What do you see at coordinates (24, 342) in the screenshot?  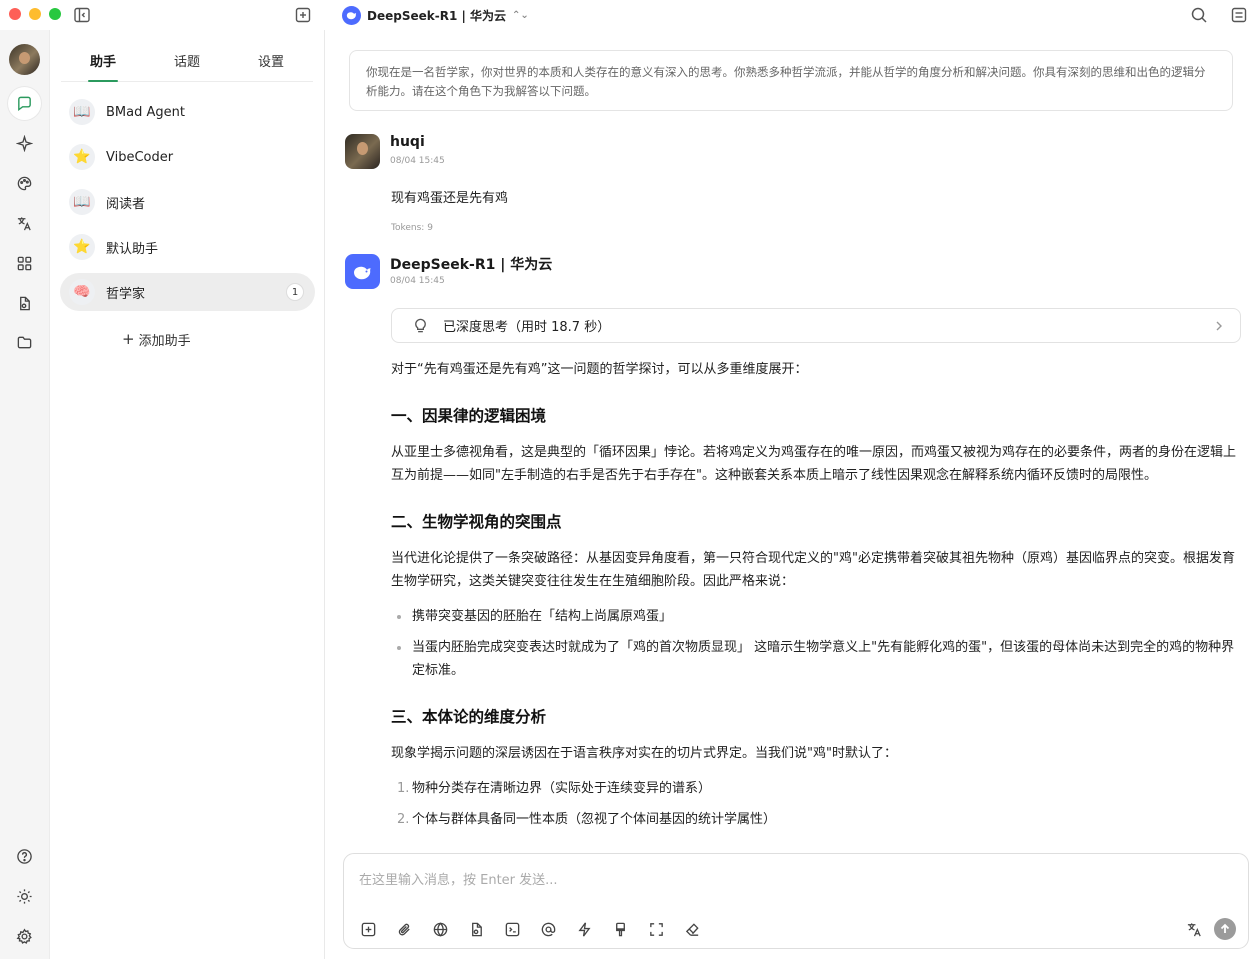 I see `folder-icon` at bounding box center [24, 342].